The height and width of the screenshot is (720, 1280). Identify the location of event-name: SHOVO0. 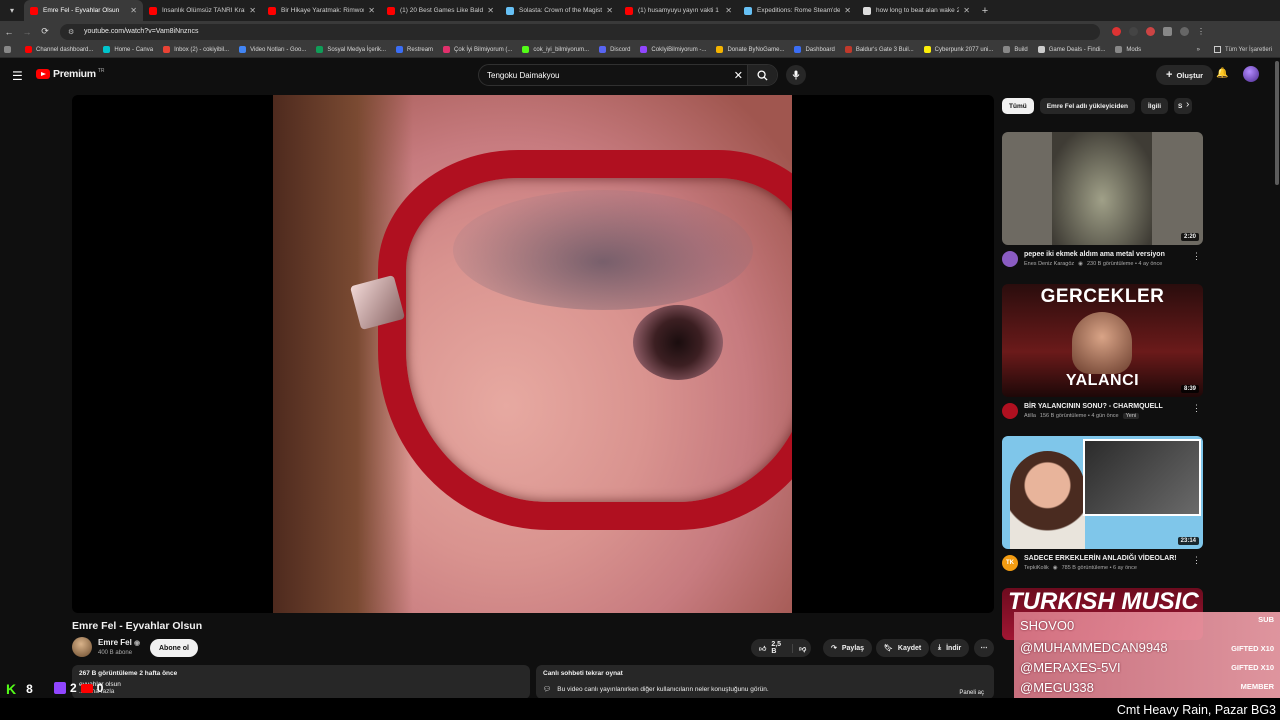
(1047, 625).